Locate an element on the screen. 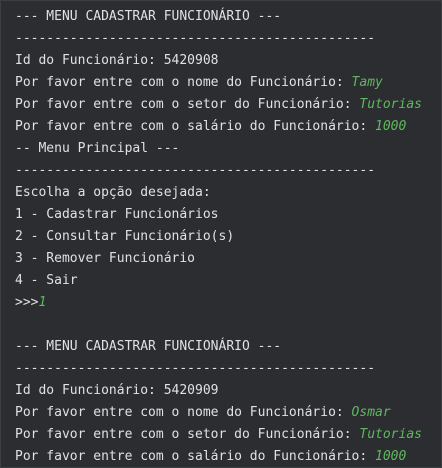  console-line: Escolha a opção desejada: is located at coordinates (227, 193).